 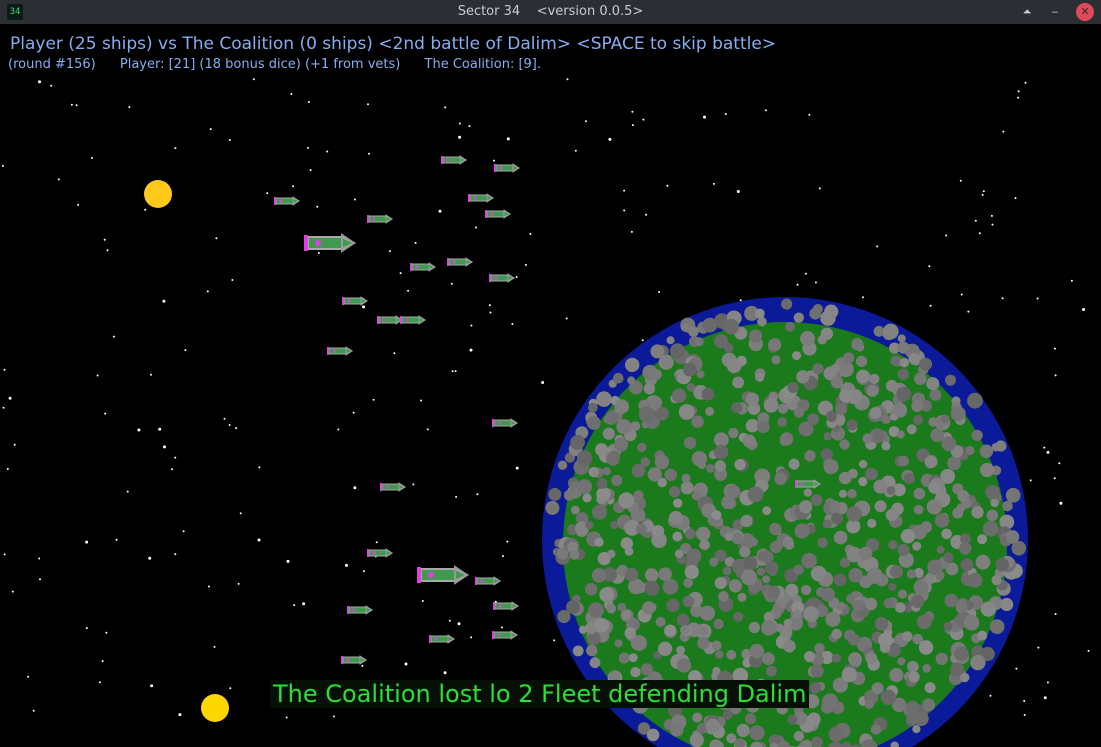 I want to click on close-icon: ✕, so click(x=1085, y=12).